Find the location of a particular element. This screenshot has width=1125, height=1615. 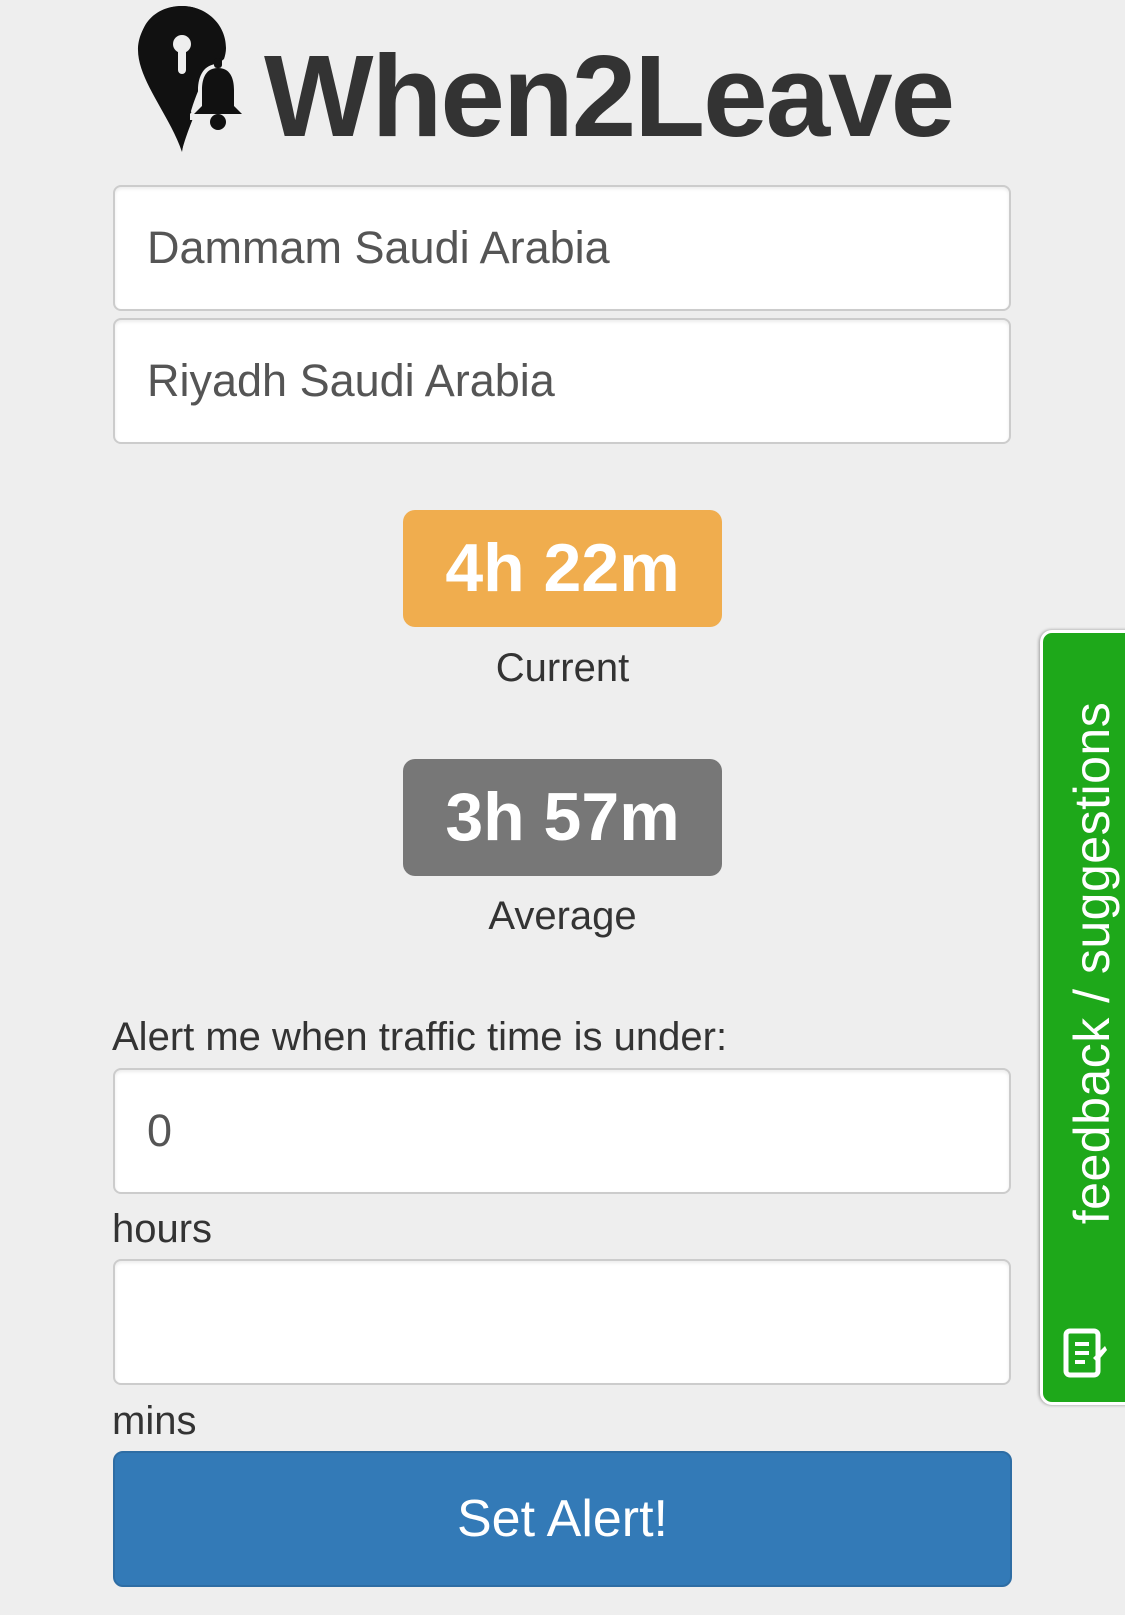

mins-label: mins is located at coordinates (154, 1421).